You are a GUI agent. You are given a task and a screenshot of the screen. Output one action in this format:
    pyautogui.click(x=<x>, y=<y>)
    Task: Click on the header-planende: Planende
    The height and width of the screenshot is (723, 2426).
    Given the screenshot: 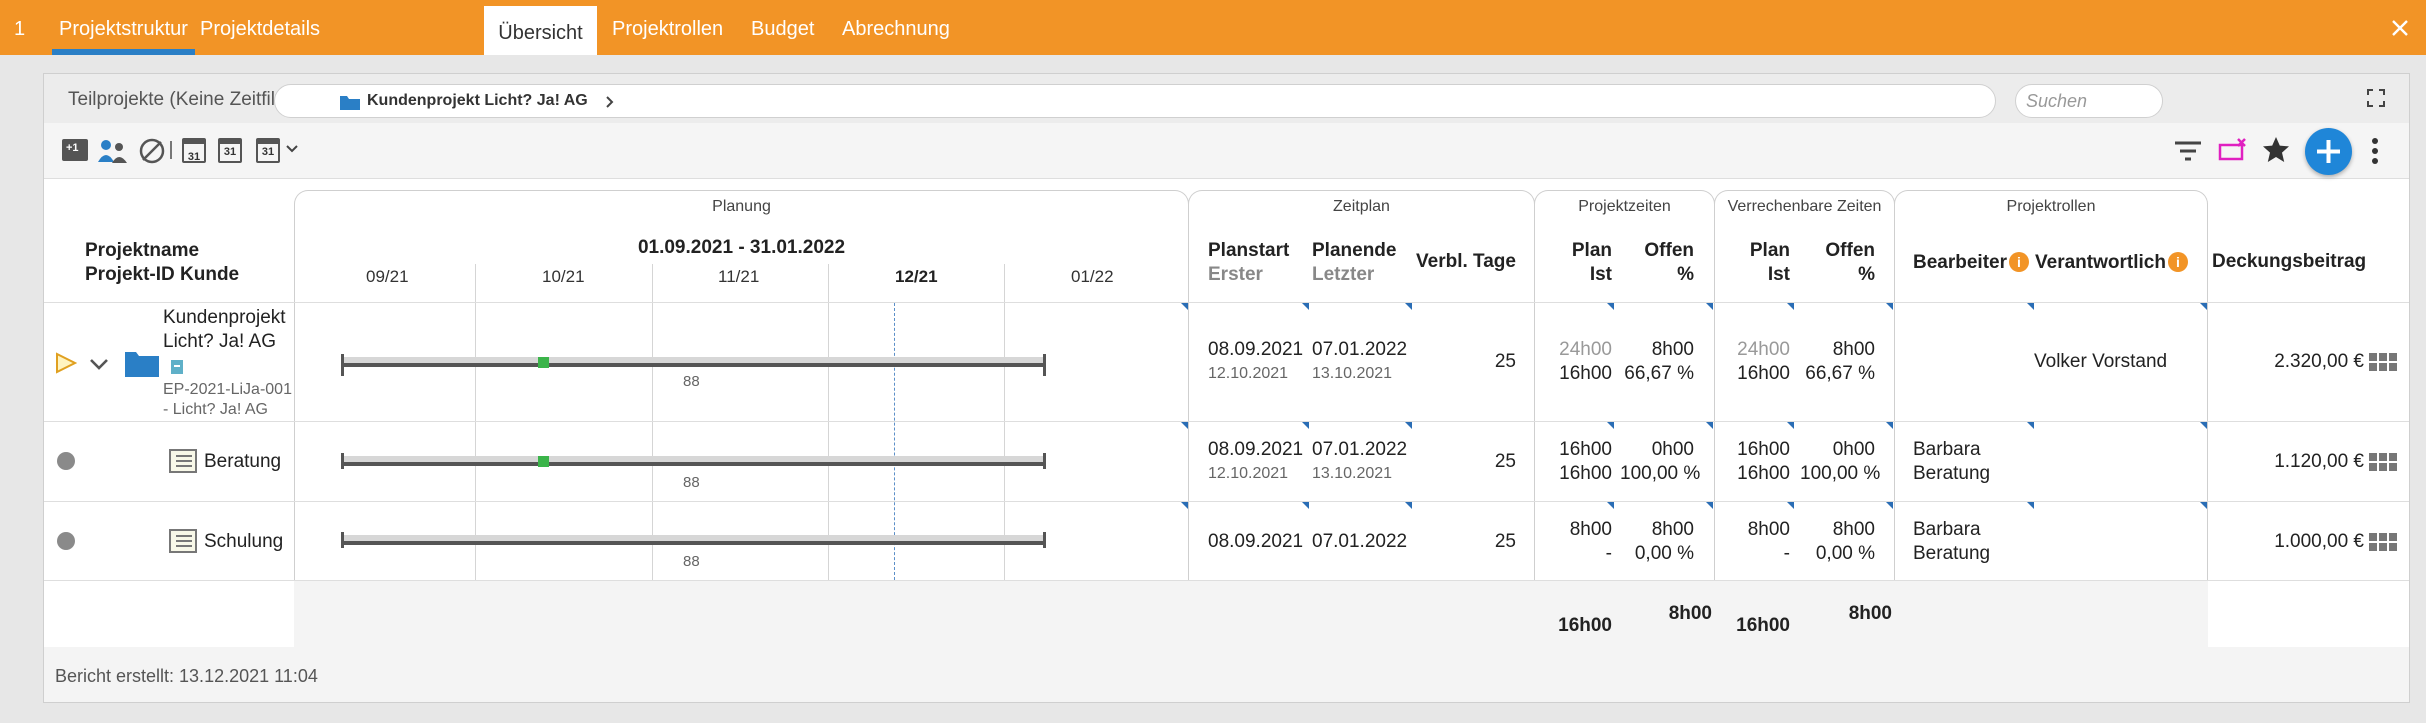 What is the action you would take?
    pyautogui.click(x=1354, y=251)
    